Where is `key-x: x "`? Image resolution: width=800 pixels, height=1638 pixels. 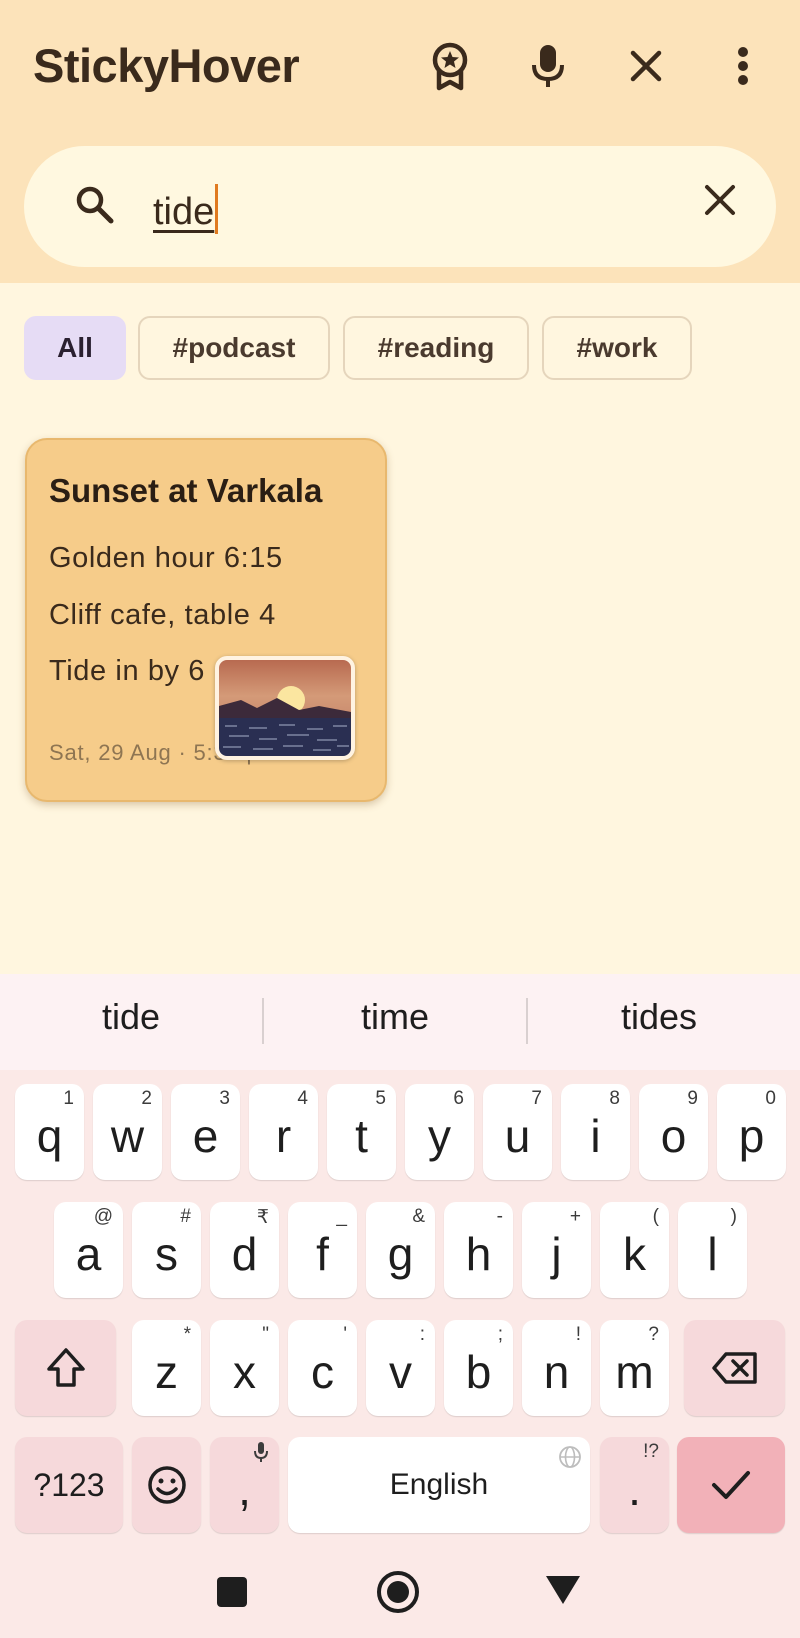
key-x: x " is located at coordinates (244, 1368).